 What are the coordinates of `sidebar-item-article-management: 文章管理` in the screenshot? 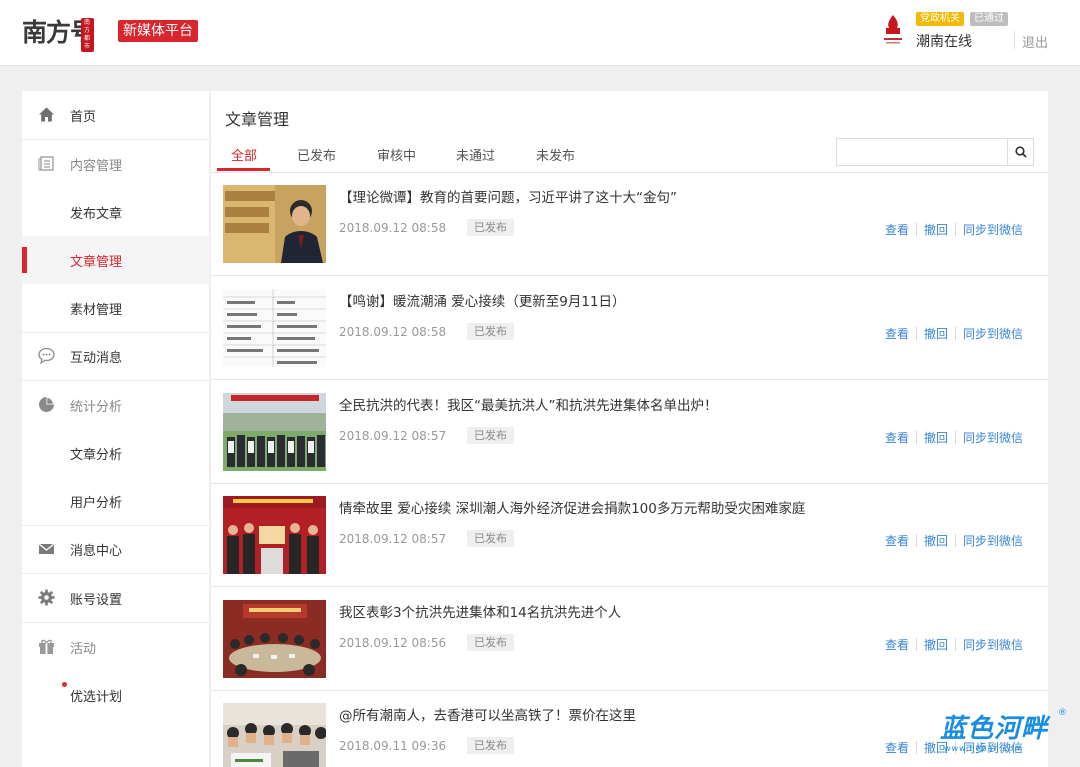 It's located at (115, 260).